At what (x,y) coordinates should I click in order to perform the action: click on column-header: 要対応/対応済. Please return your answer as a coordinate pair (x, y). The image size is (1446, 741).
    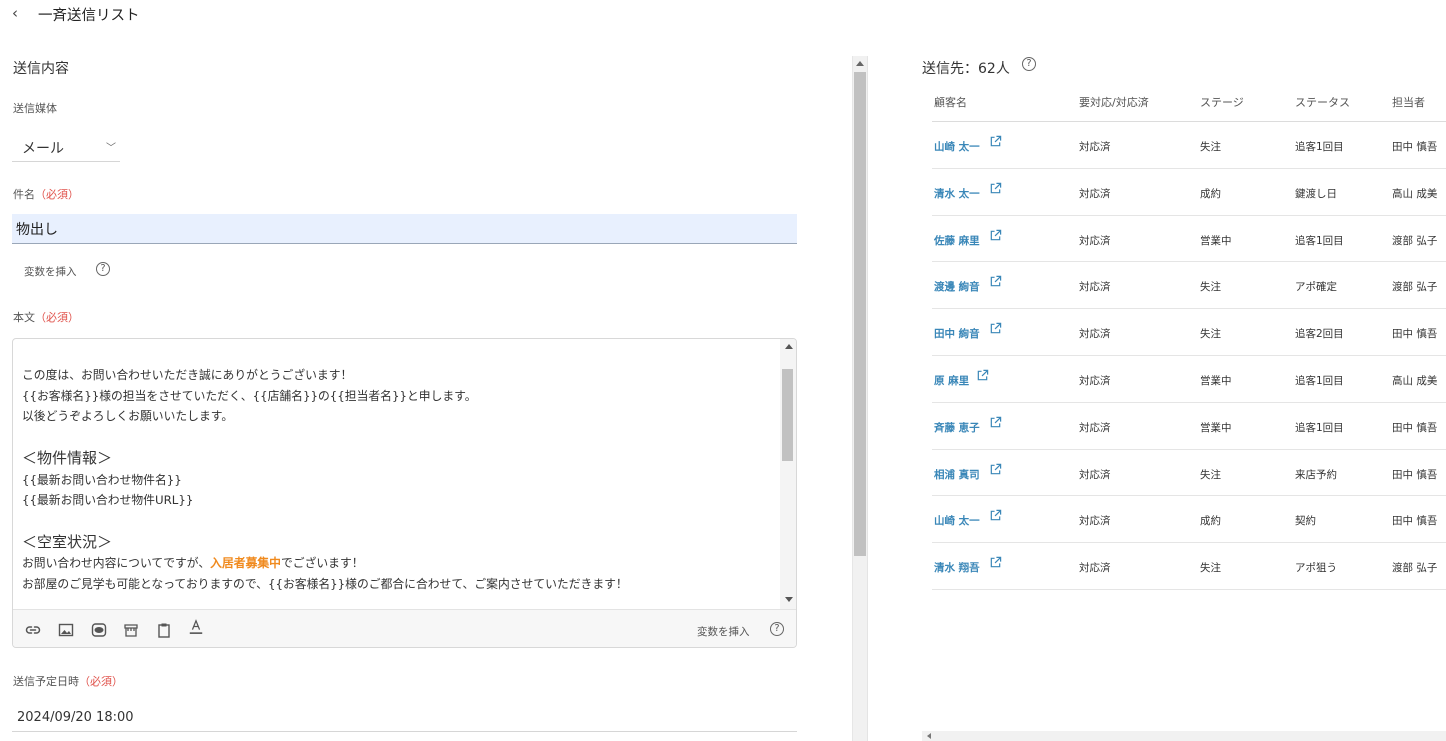
    Looking at the image, I should click on (1114, 102).